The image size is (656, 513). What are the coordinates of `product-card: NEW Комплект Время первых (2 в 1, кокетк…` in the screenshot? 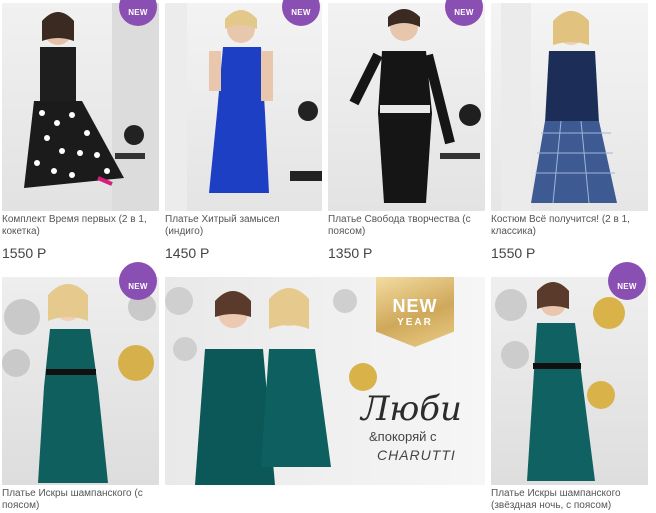 It's located at (80, 132).